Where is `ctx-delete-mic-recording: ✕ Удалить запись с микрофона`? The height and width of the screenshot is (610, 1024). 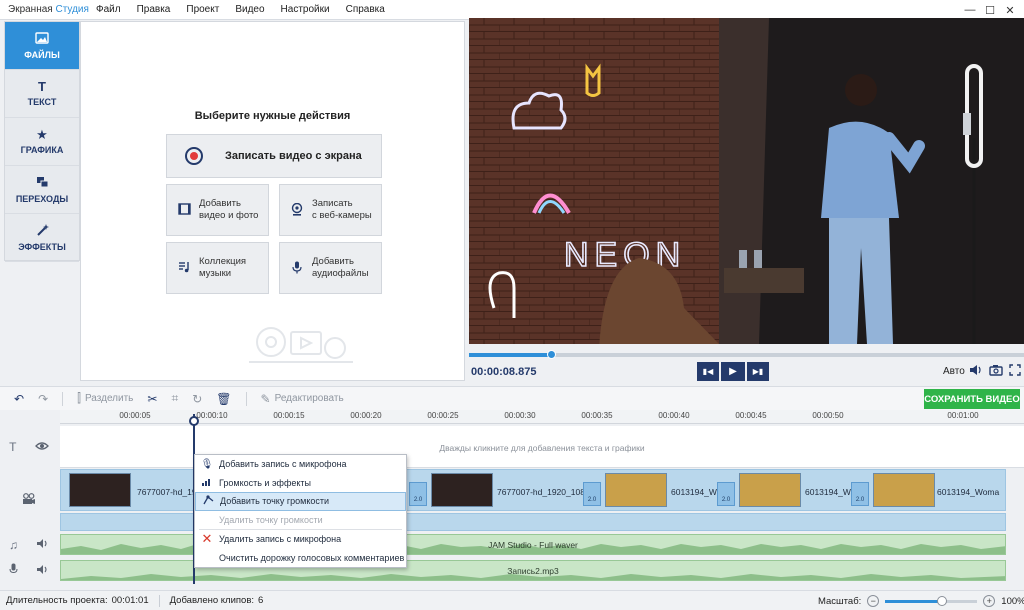
ctx-delete-mic-recording: ✕ Удалить запись с микрофона is located at coordinates (300, 539).